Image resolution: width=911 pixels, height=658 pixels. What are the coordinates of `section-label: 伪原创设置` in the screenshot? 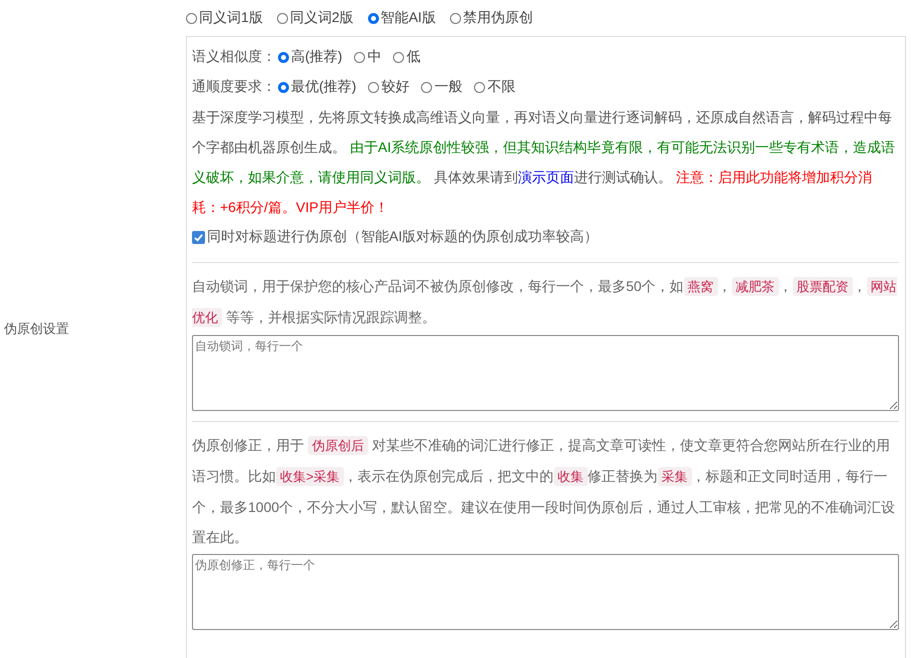 It's located at (36, 329).